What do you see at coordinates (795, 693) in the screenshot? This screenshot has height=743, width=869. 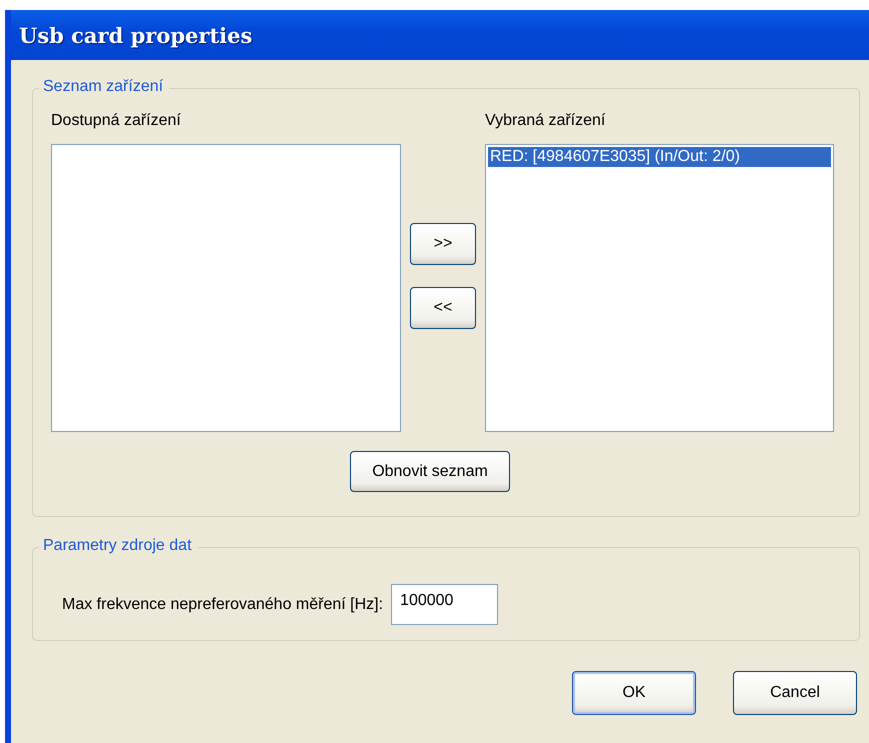 I see `cancel-button: Cancel` at bounding box center [795, 693].